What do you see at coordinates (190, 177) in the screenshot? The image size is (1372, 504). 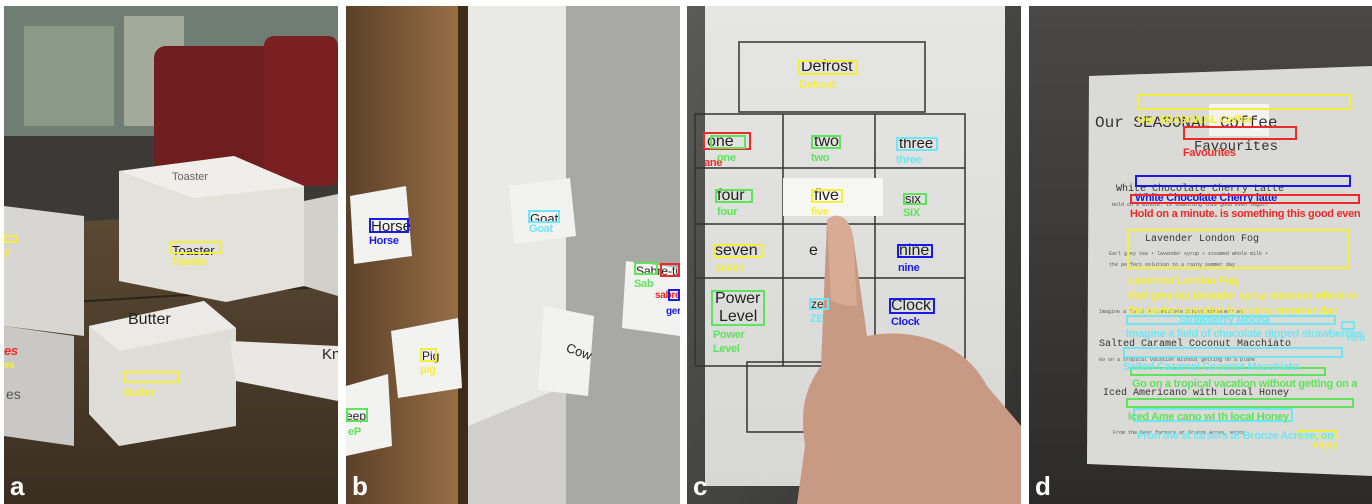 I see `printed-toaster-top: Toaster` at bounding box center [190, 177].